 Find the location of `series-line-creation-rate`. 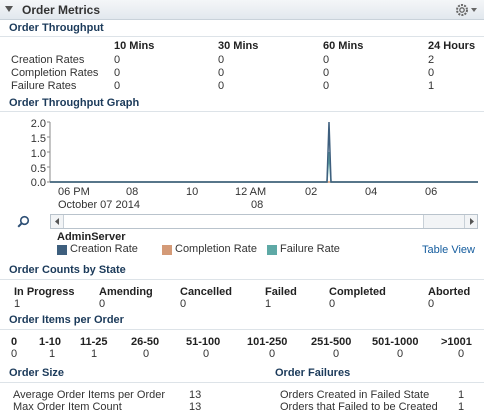

series-line-creation-rate is located at coordinates (264, 152).